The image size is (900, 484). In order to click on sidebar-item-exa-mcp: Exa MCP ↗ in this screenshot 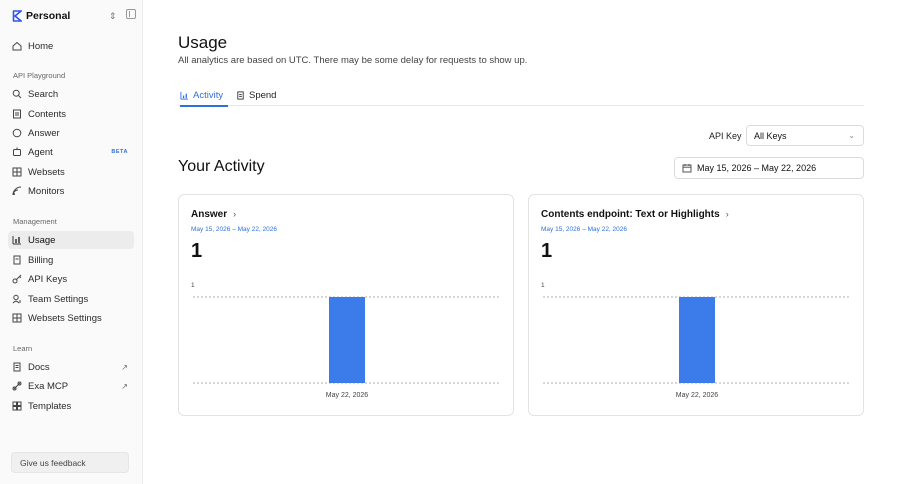, I will do `click(71, 386)`.